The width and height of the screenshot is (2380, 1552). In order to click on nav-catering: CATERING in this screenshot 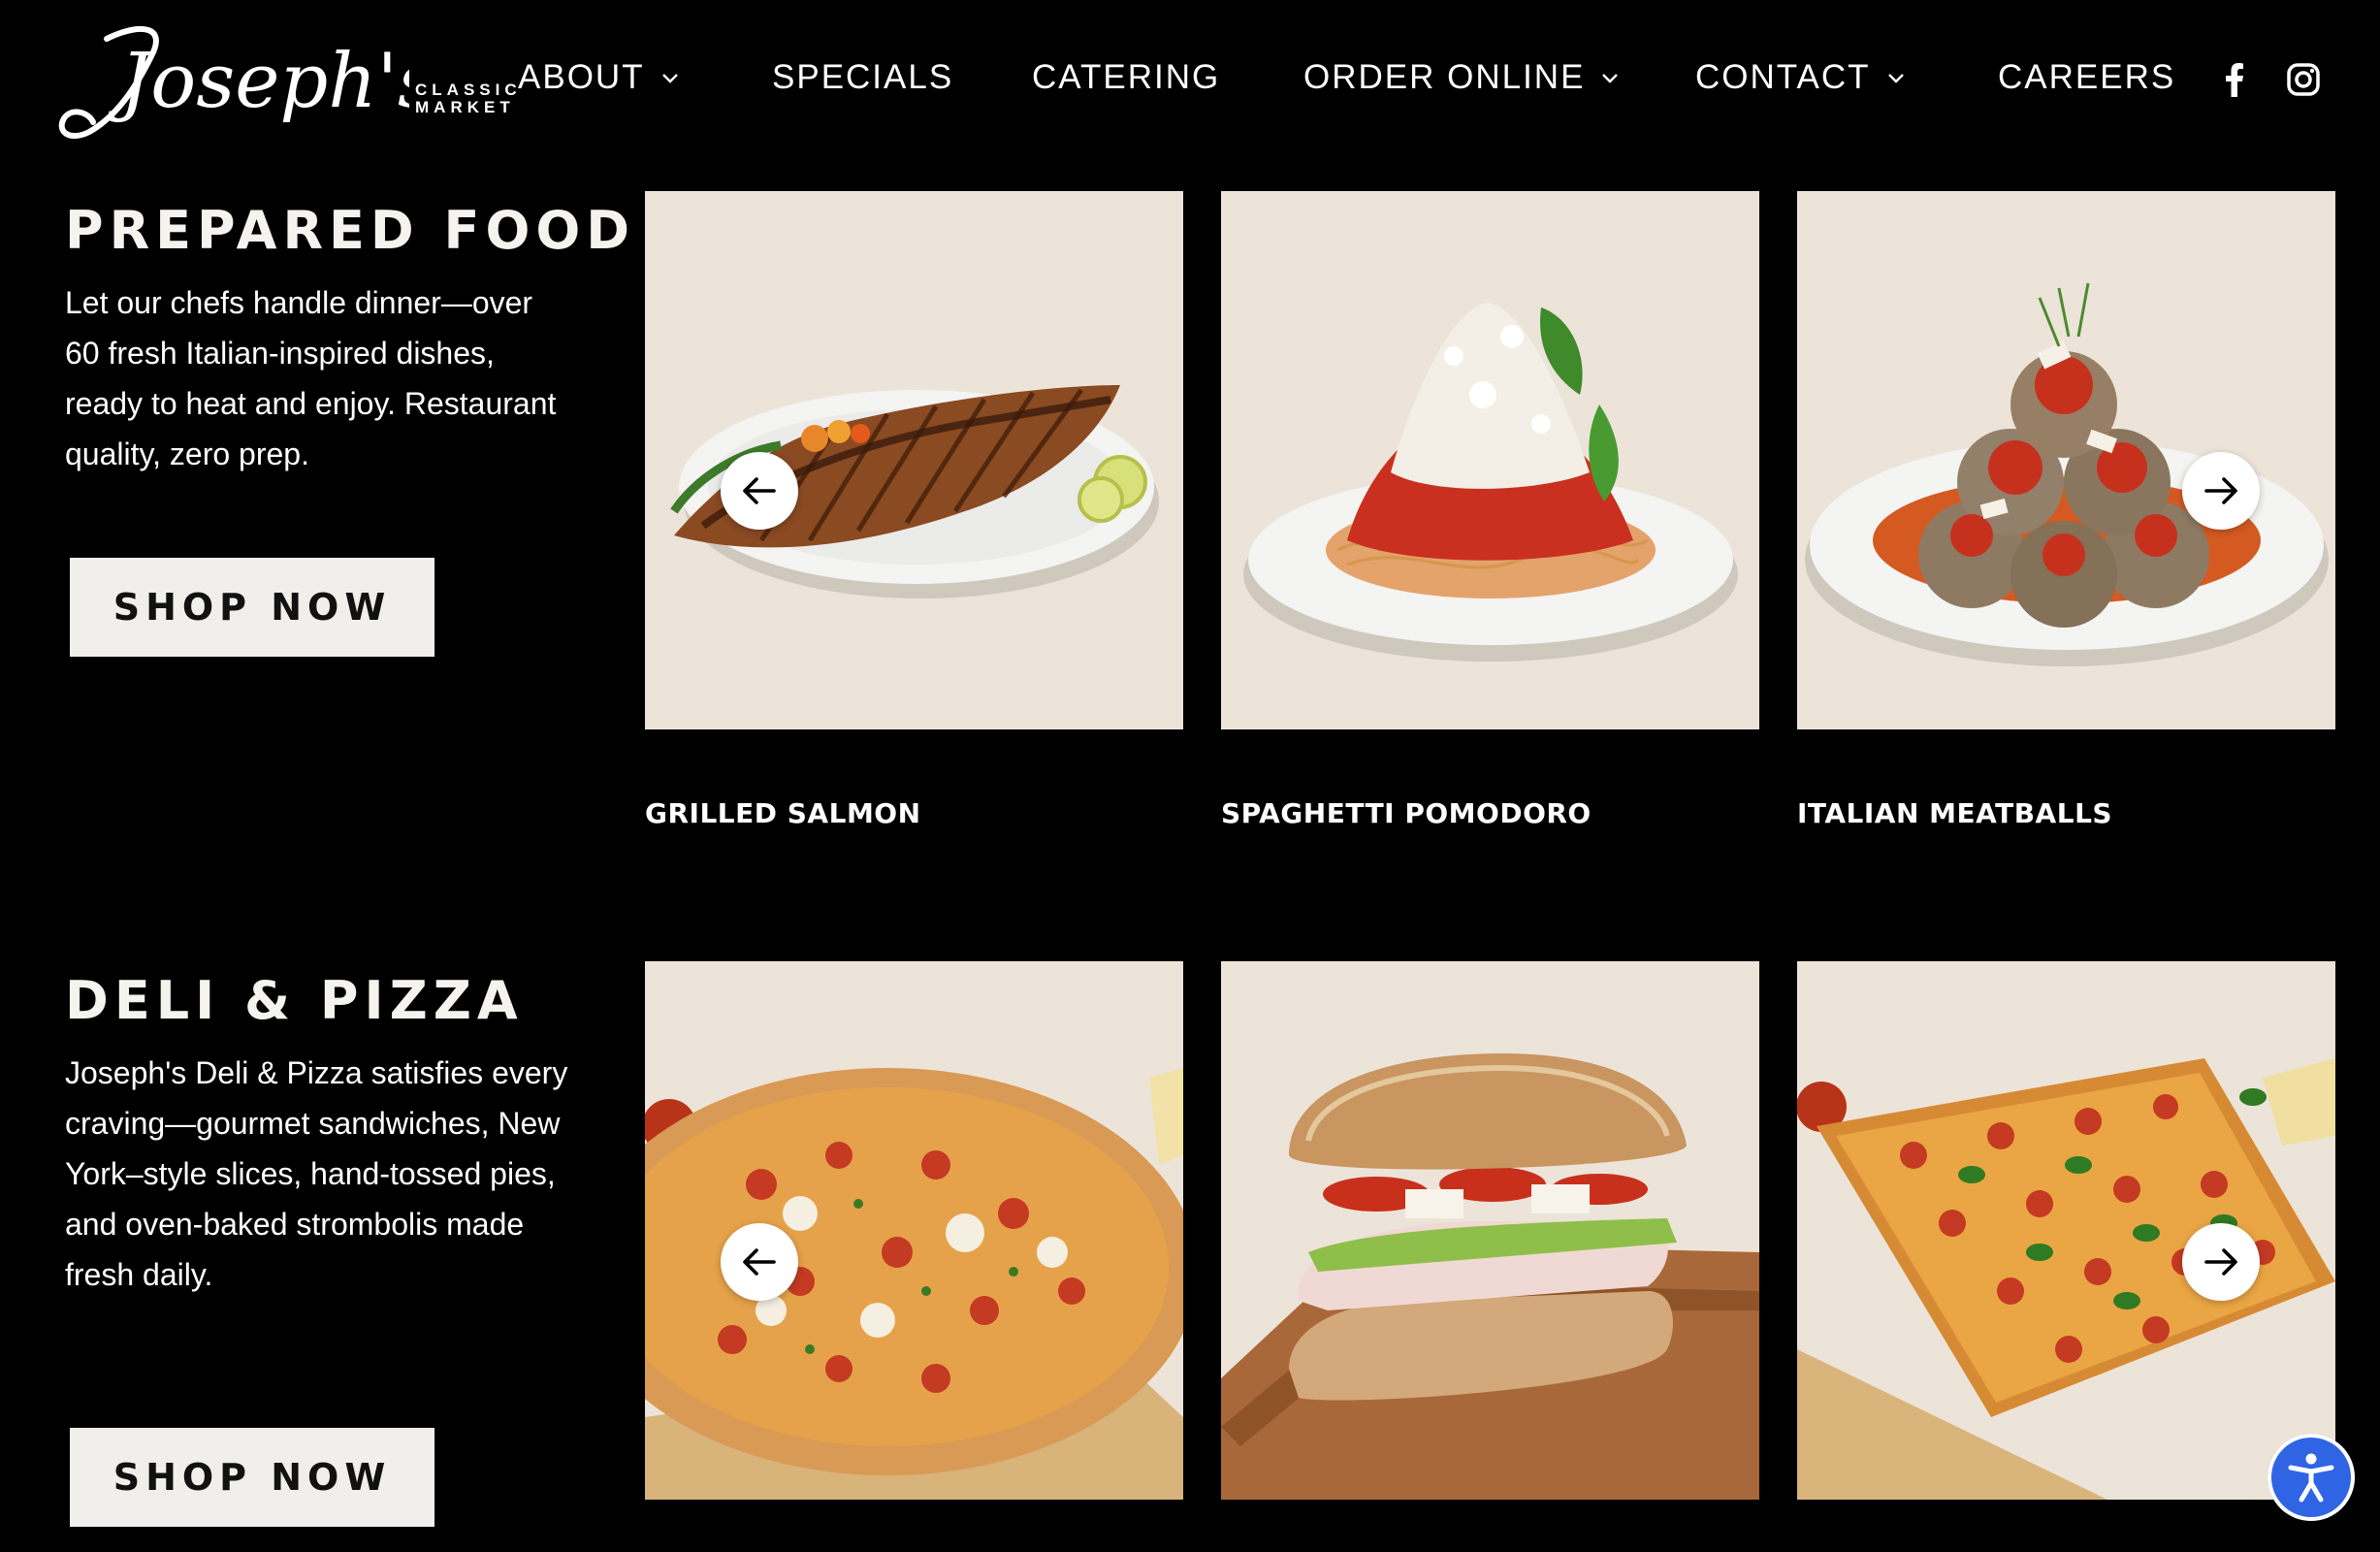, I will do `click(1126, 77)`.